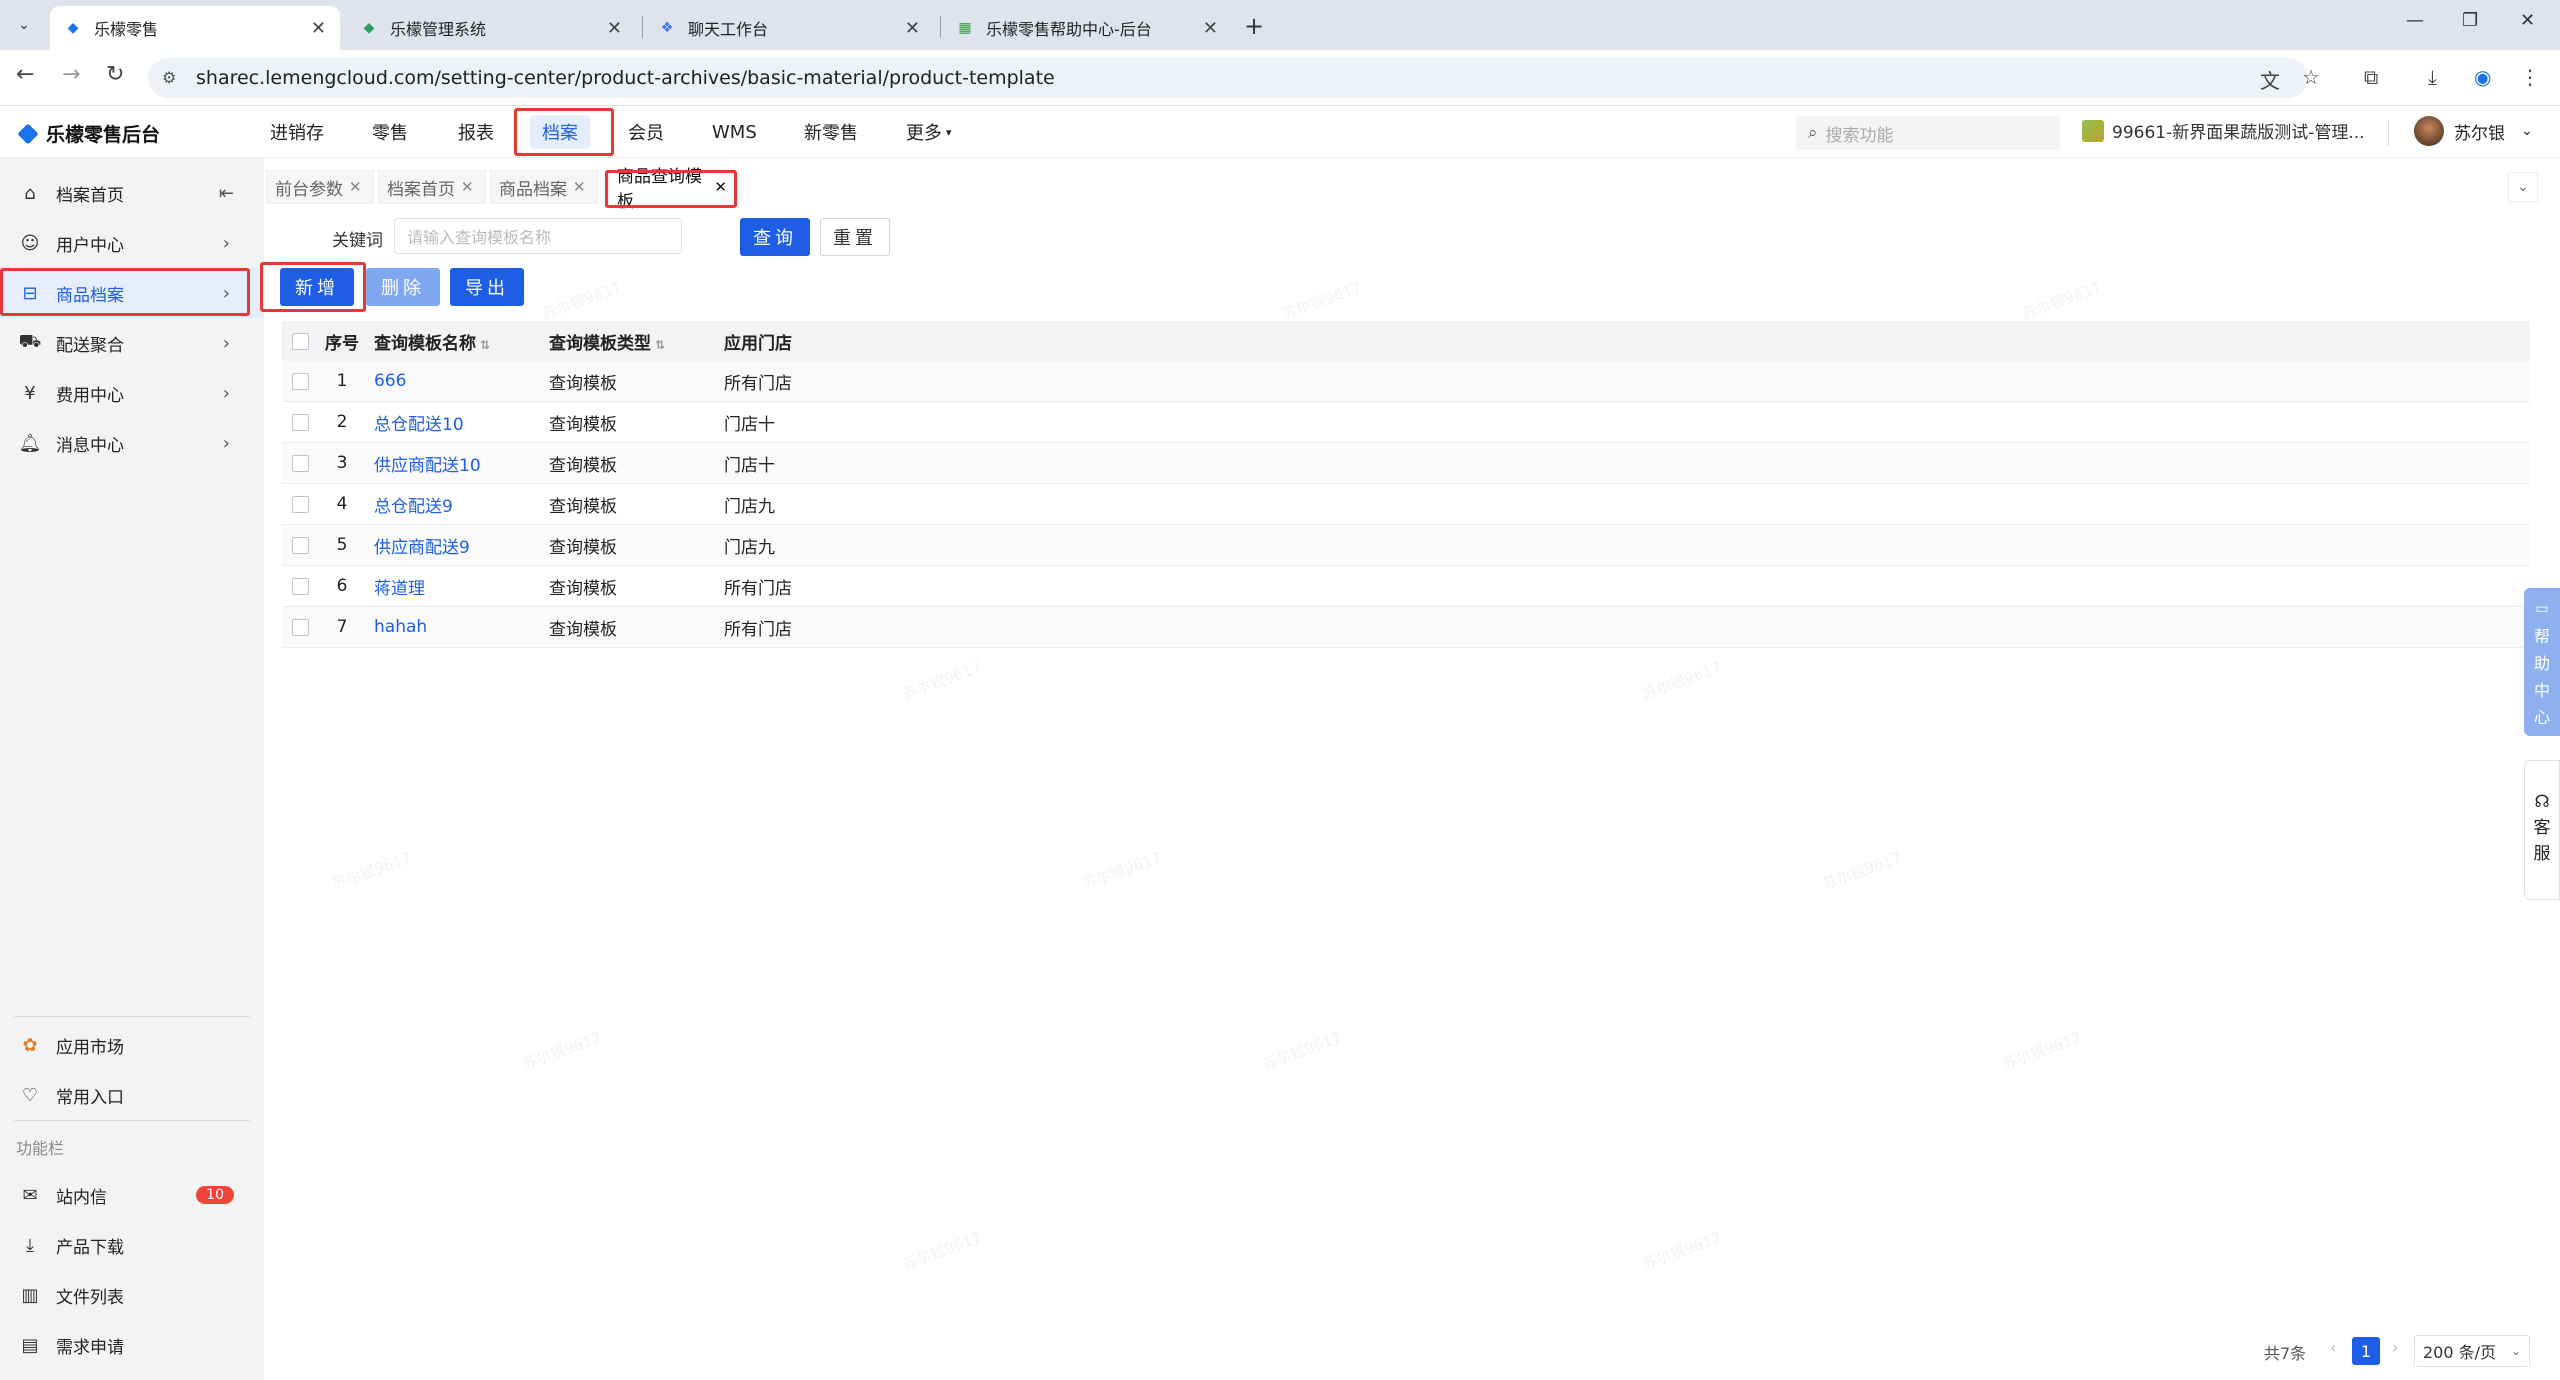 Image resolution: width=2560 pixels, height=1380 pixels. What do you see at coordinates (487, 287) in the screenshot?
I see `export-button: 导出` at bounding box center [487, 287].